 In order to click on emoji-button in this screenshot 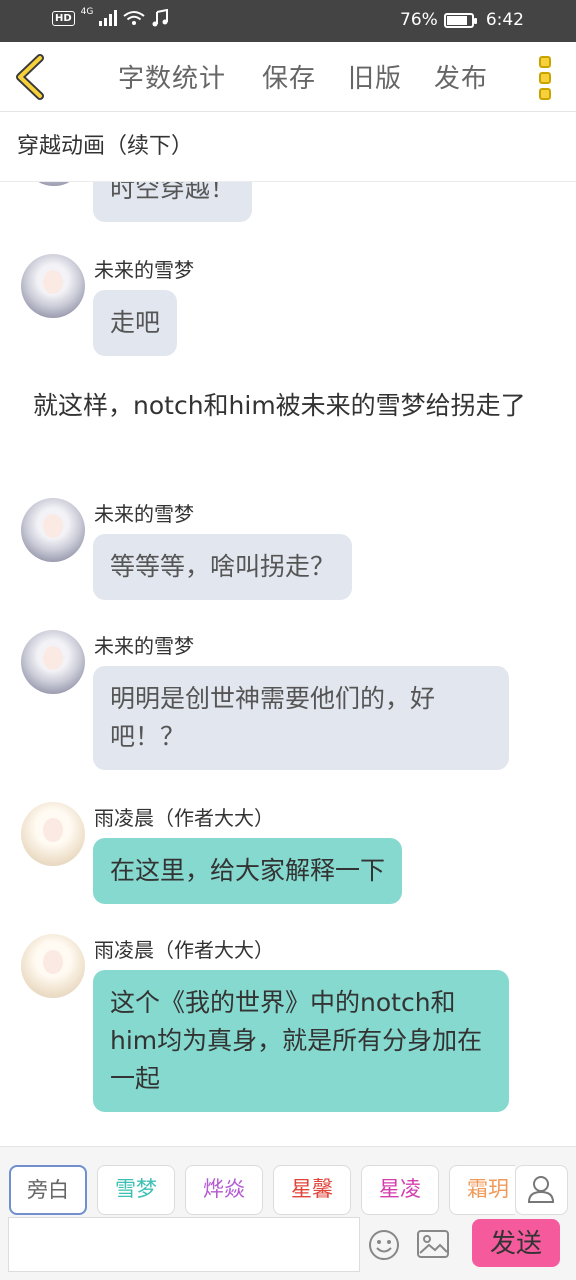, I will do `click(384, 1245)`.